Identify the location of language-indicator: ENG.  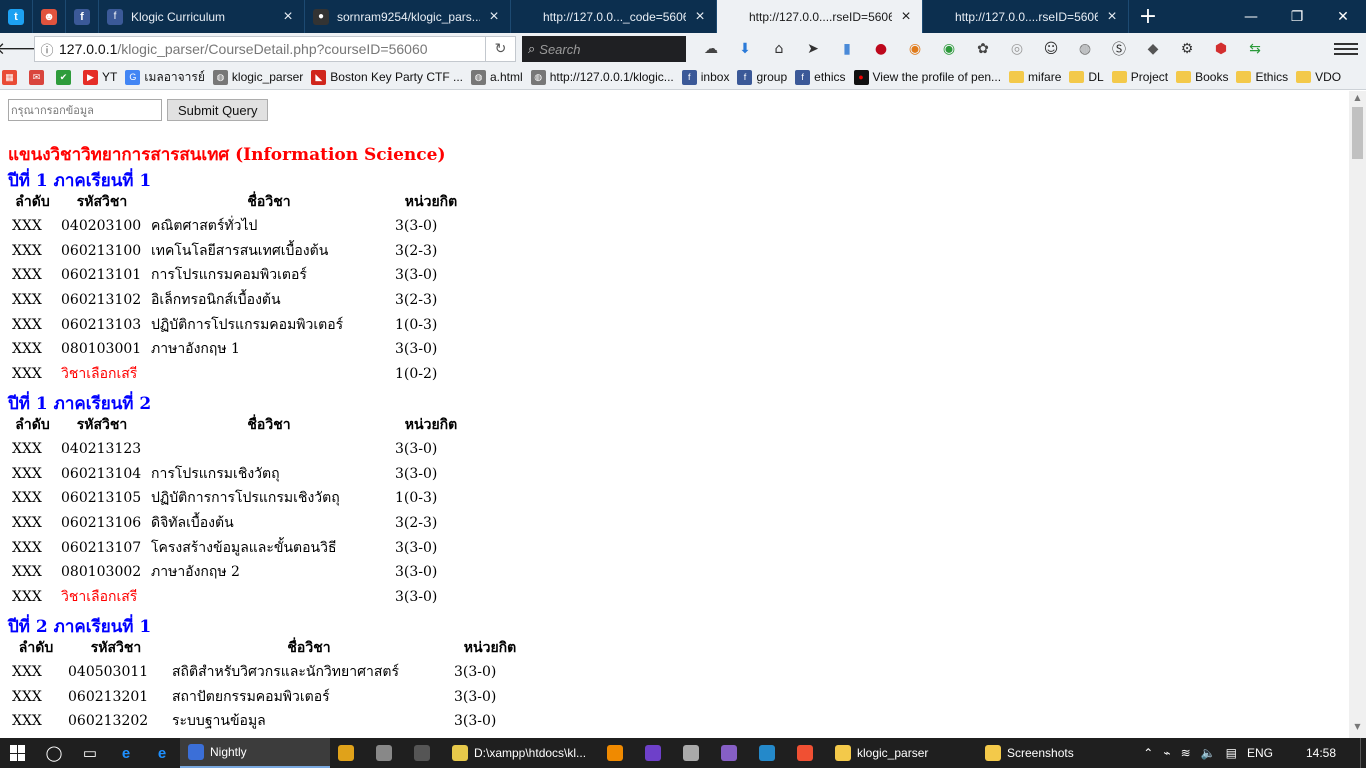
(1260, 753).